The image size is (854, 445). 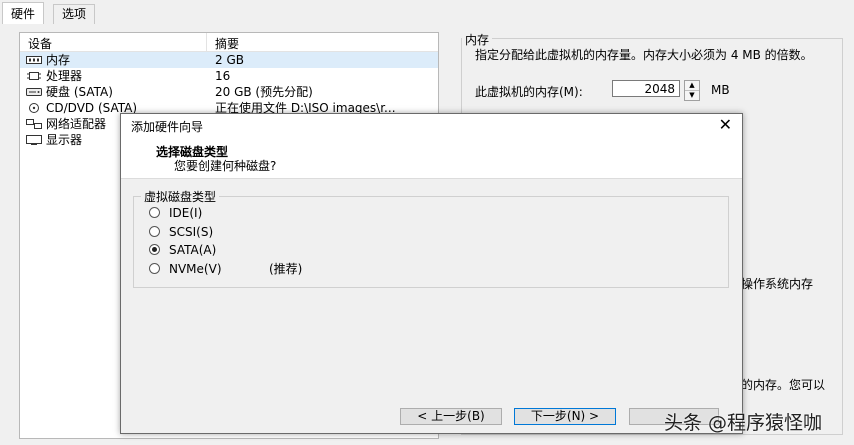 What do you see at coordinates (264, 92) in the screenshot?
I see `device-summary: 20 GB (预先分配)` at bounding box center [264, 92].